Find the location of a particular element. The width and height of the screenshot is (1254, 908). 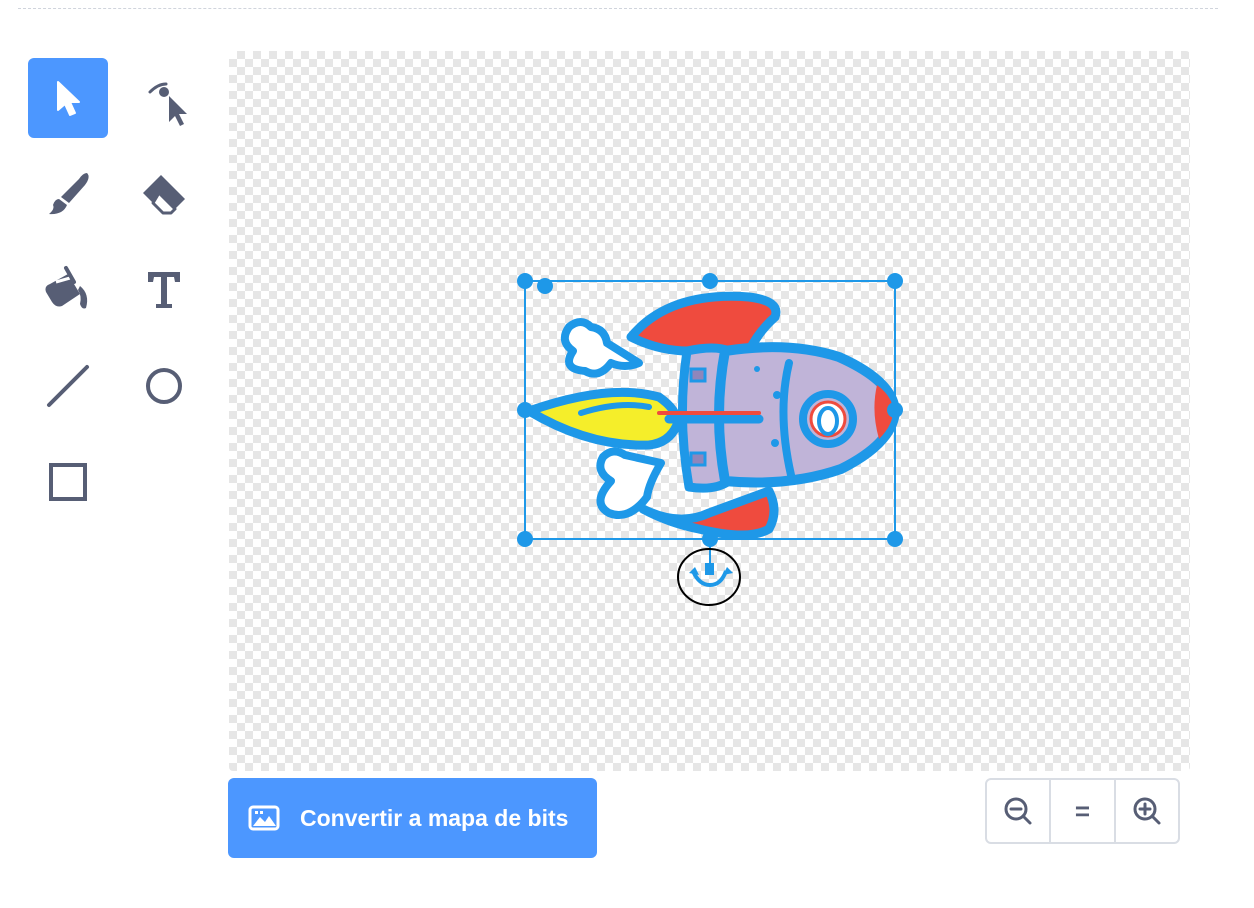

zoom-in-button is located at coordinates (1145, 811).